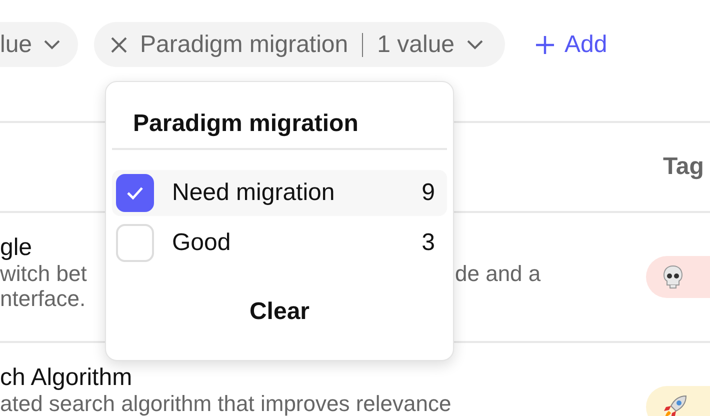 The width and height of the screenshot is (710, 416). I want to click on filter-option: Good 3, so click(279, 243).